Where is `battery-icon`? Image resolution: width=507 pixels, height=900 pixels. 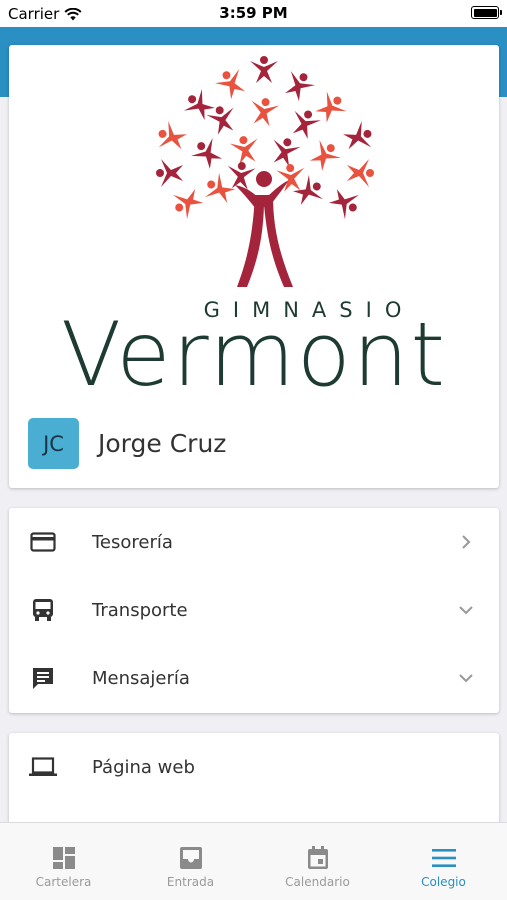 battery-icon is located at coordinates (486, 12).